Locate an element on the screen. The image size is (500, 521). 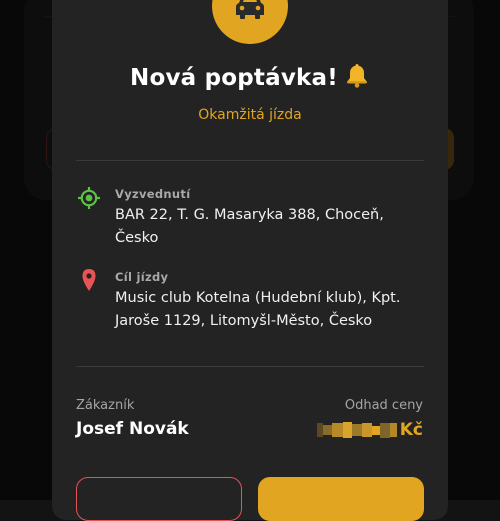
title-text: Nová poptávka! is located at coordinates (234, 78).